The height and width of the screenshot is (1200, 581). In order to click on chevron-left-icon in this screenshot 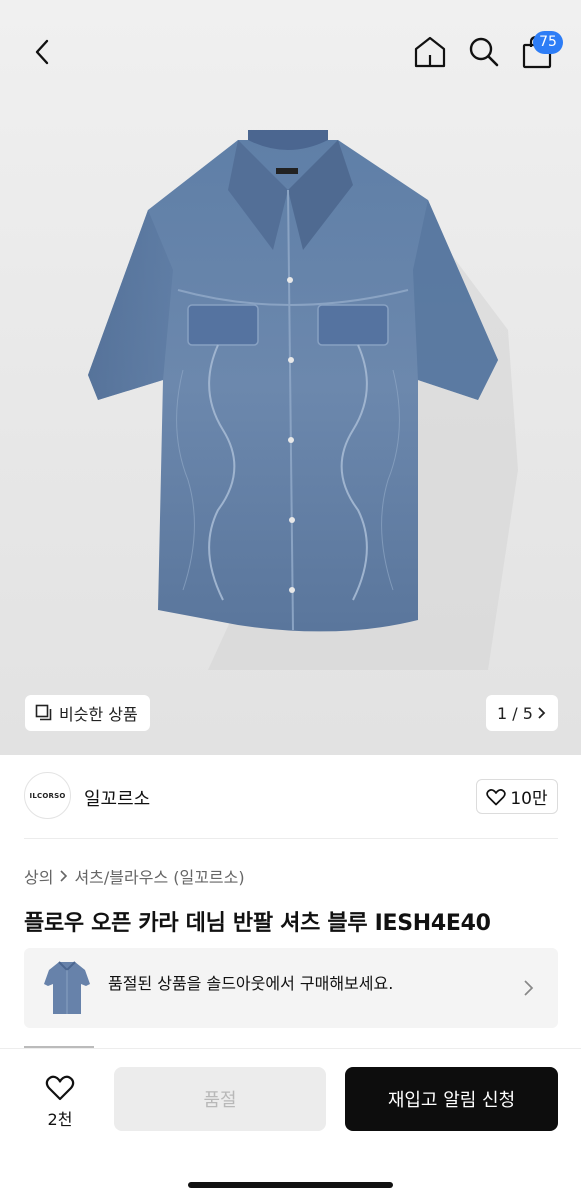, I will do `click(42, 52)`.